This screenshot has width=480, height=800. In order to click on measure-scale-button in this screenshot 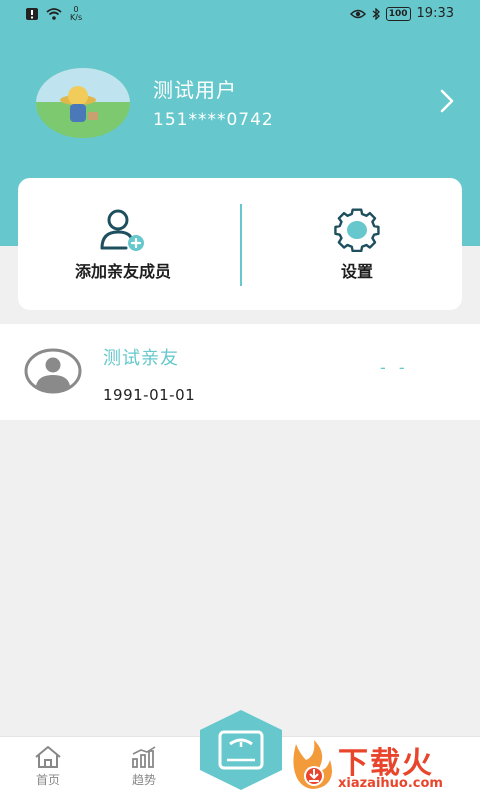, I will do `click(241, 750)`.